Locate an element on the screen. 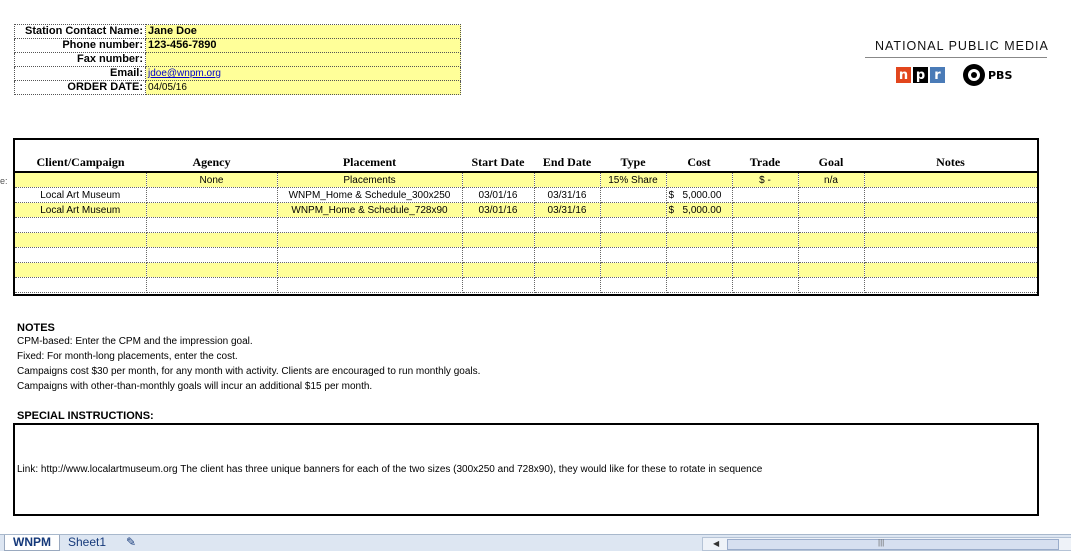  placement-dropdown: Placements is located at coordinates (370, 180).